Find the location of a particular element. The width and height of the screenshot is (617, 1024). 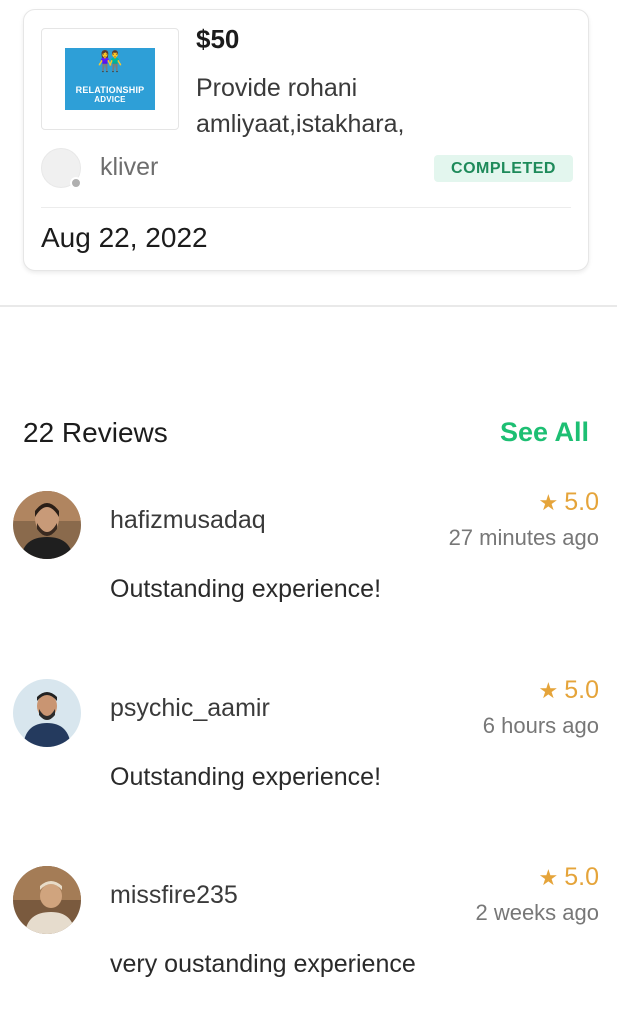

reviews-count: 22 Reviews is located at coordinates (95, 432).